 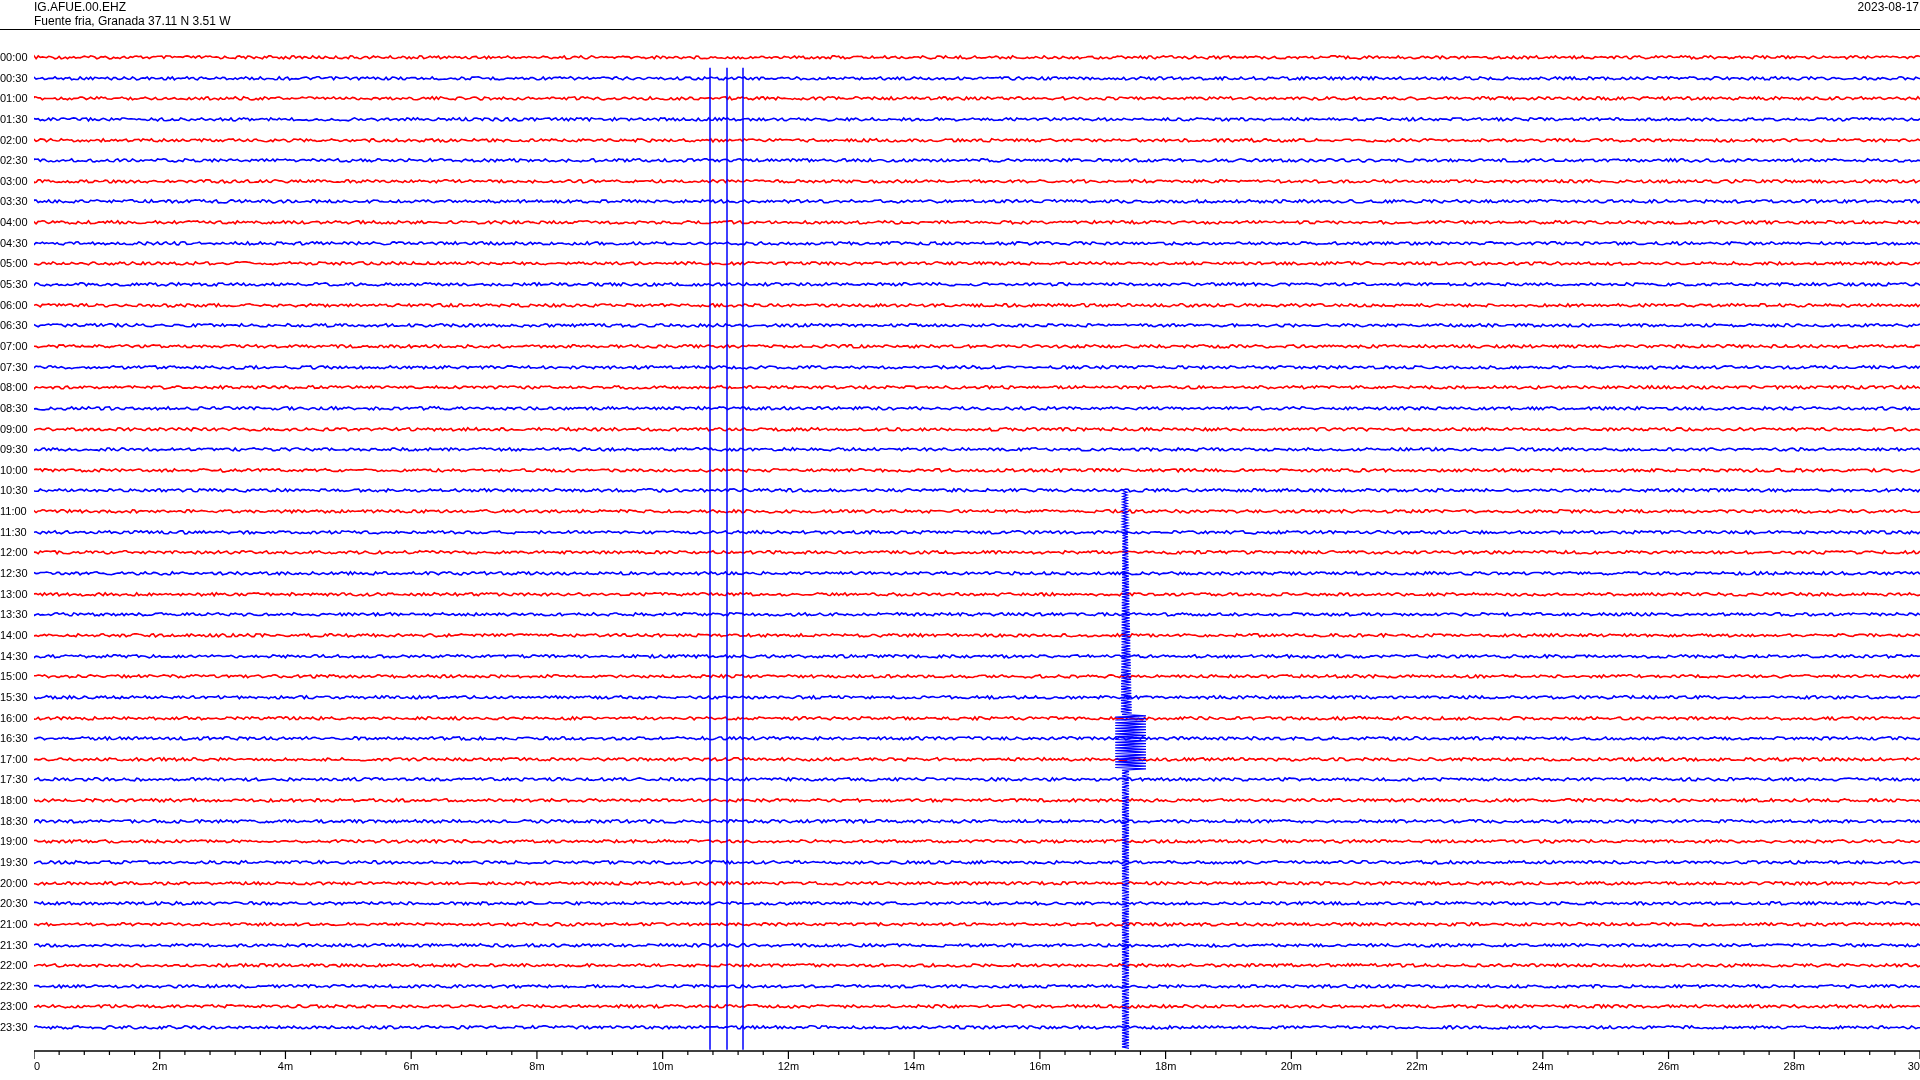 I want to click on axis-label: 8m, so click(x=537, y=1066).